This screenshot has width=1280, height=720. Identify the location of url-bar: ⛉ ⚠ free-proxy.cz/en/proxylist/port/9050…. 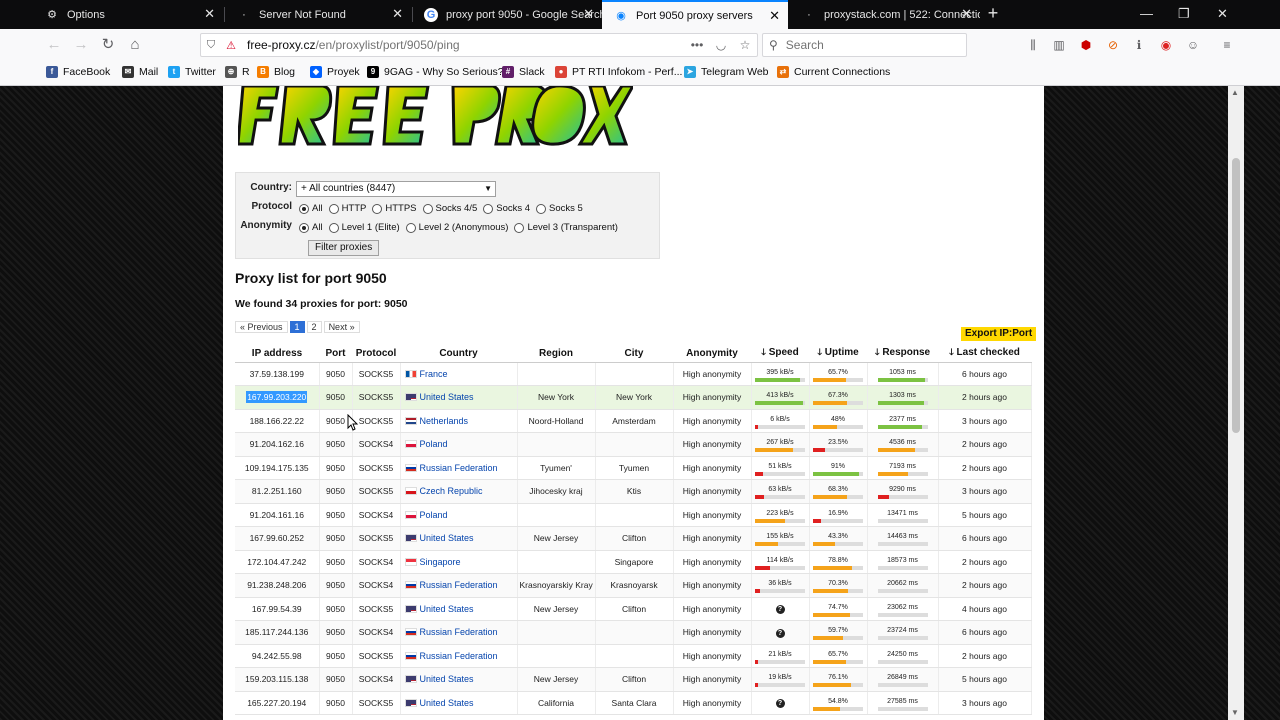
(479, 45).